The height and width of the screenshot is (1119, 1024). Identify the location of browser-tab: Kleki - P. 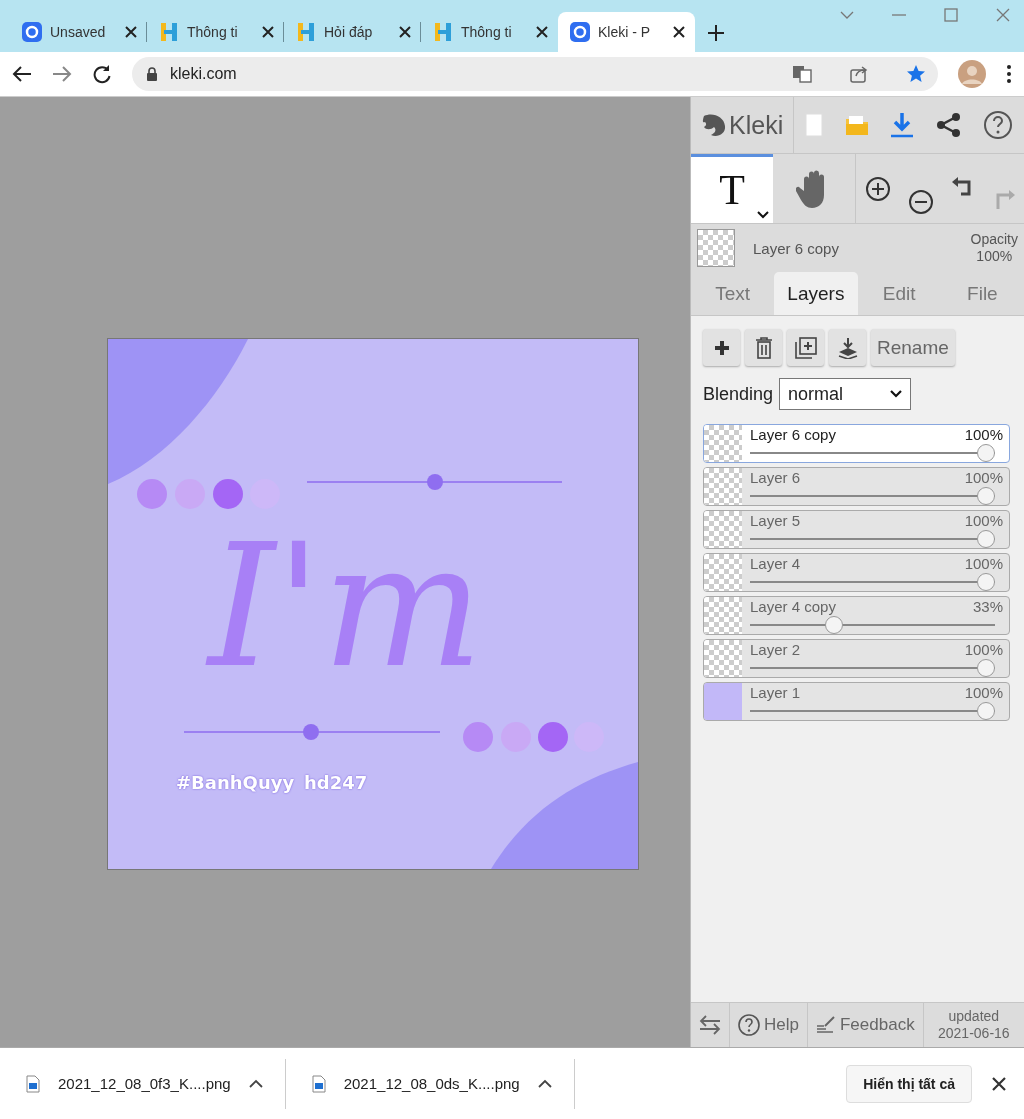
(626, 32).